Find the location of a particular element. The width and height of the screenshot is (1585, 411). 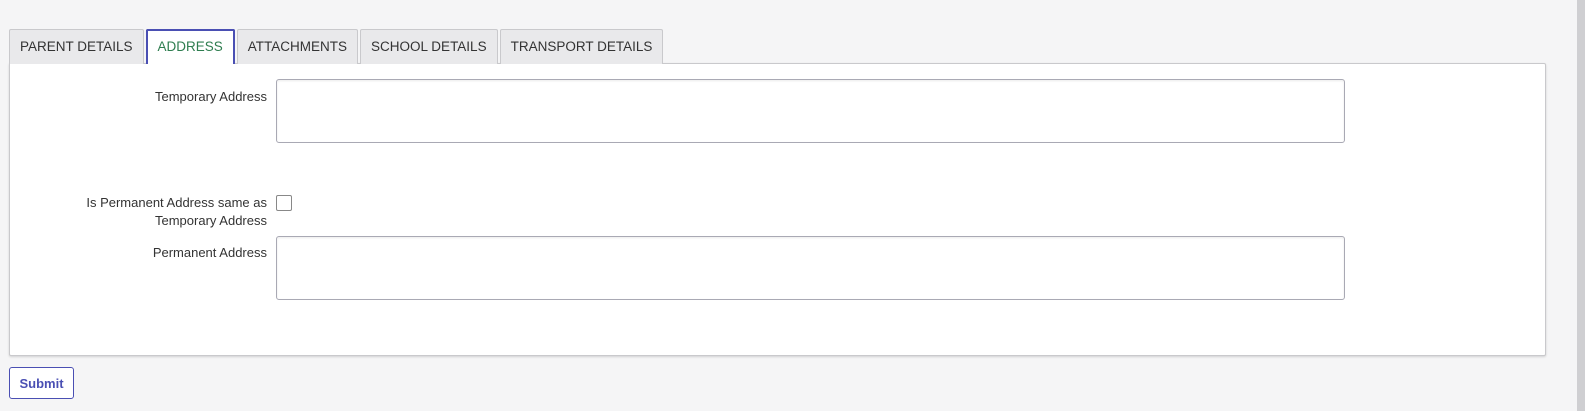

temporary-address-label: Temporary Address is located at coordinates (211, 96).